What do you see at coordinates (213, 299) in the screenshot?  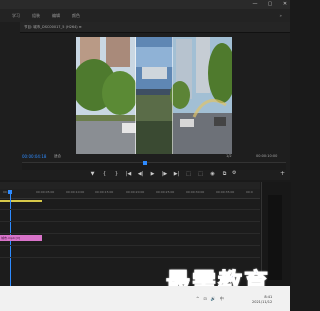 I see `volume-icon: 🔊` at bounding box center [213, 299].